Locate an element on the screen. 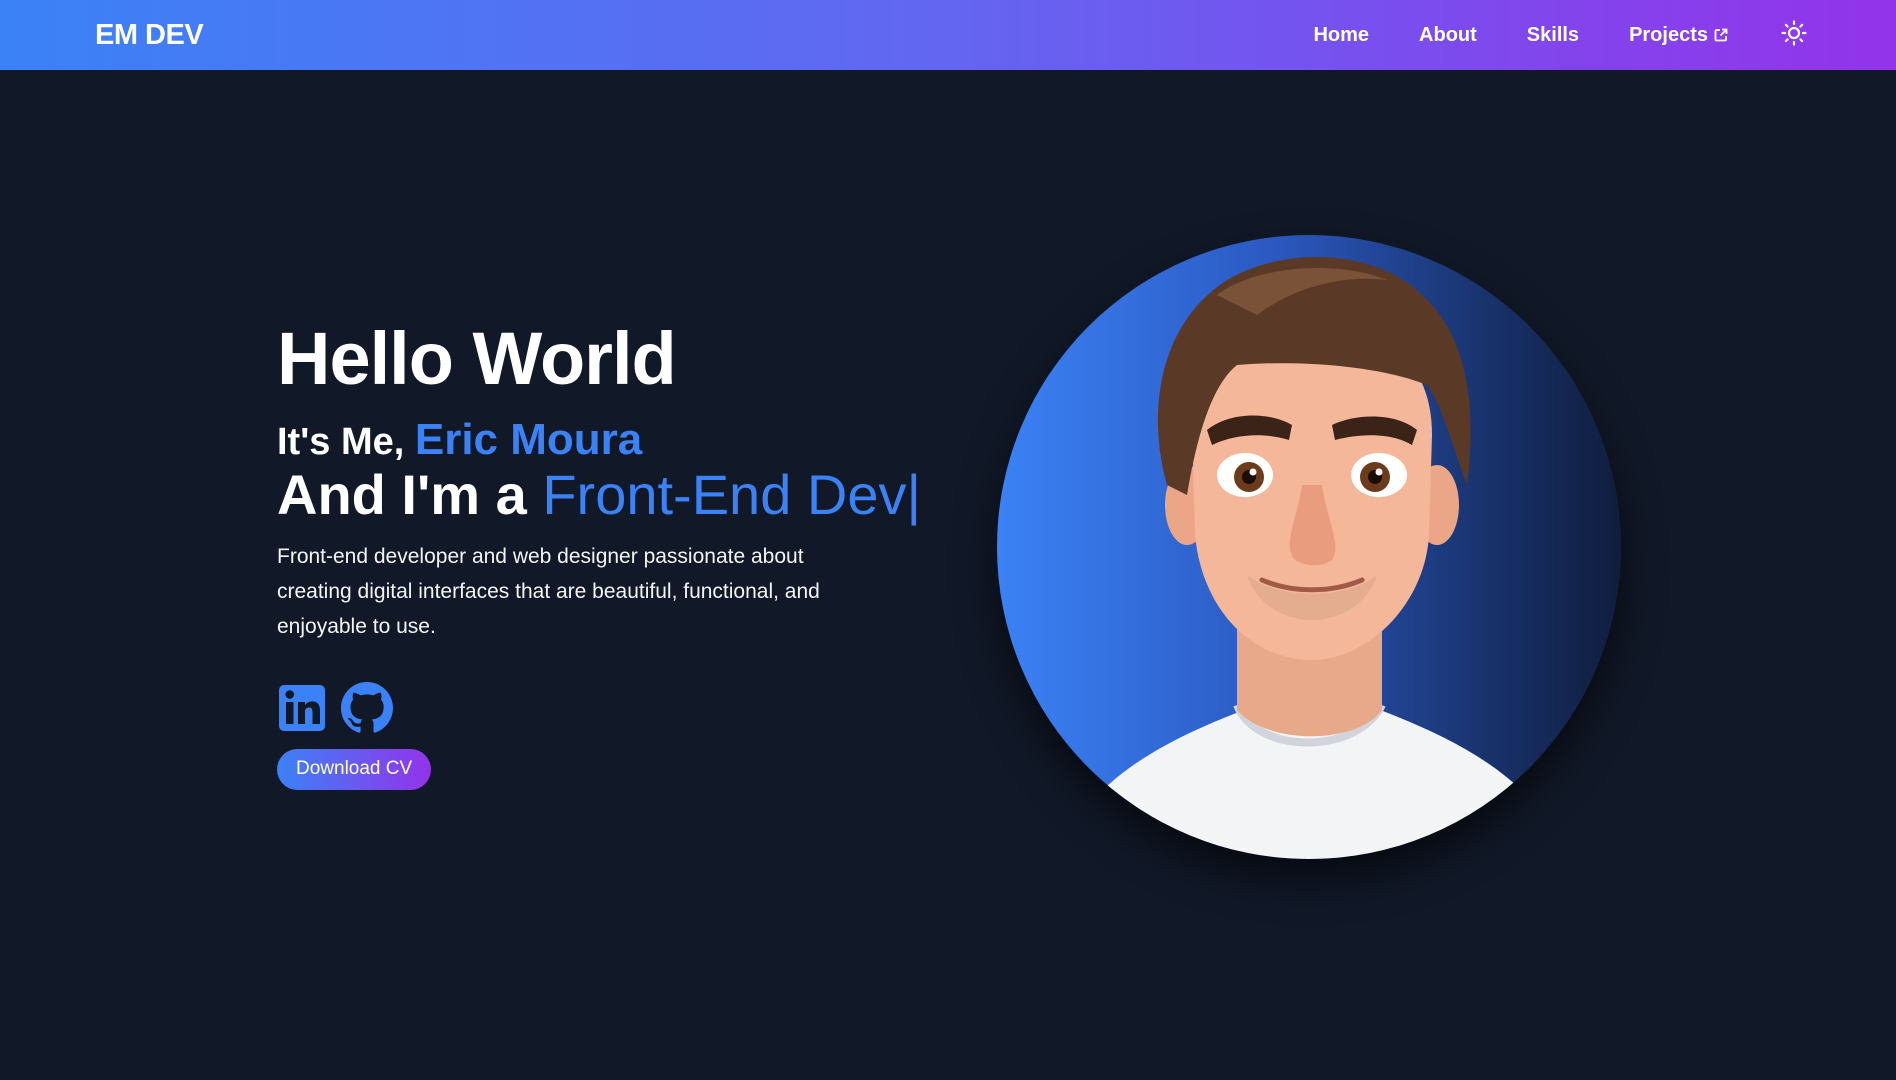 This screenshot has width=1896, height=1080. nav-links: Home About Skills Projects is located at coordinates (1560, 35).